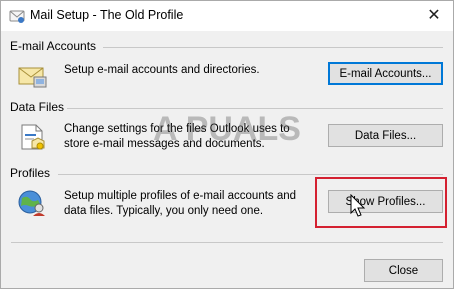 The image size is (454, 289). I want to click on profiles-group-label: Profiles, so click(30, 173).